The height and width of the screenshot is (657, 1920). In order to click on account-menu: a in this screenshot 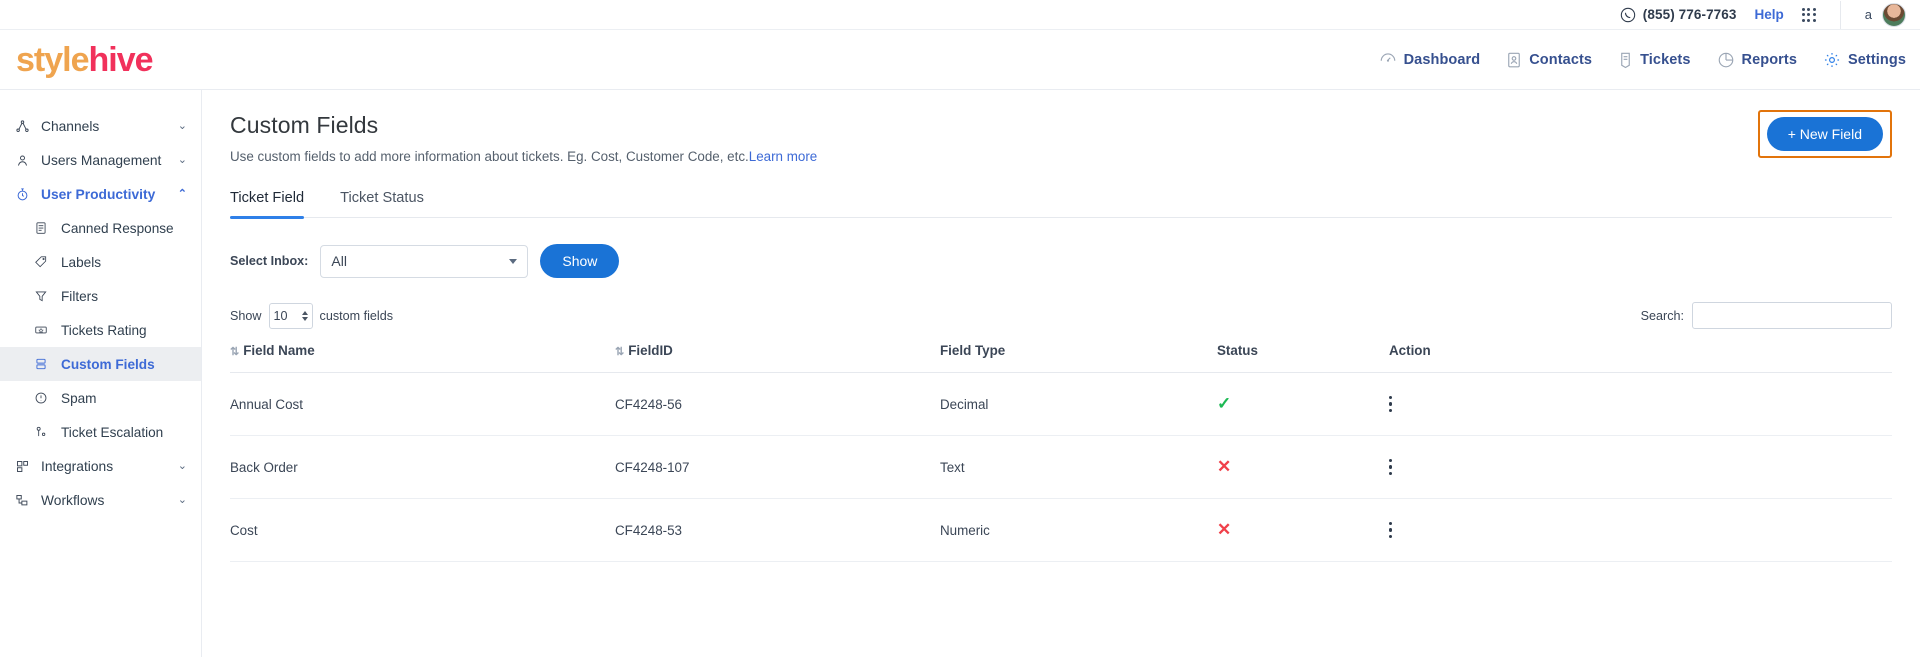, I will do `click(1885, 14)`.